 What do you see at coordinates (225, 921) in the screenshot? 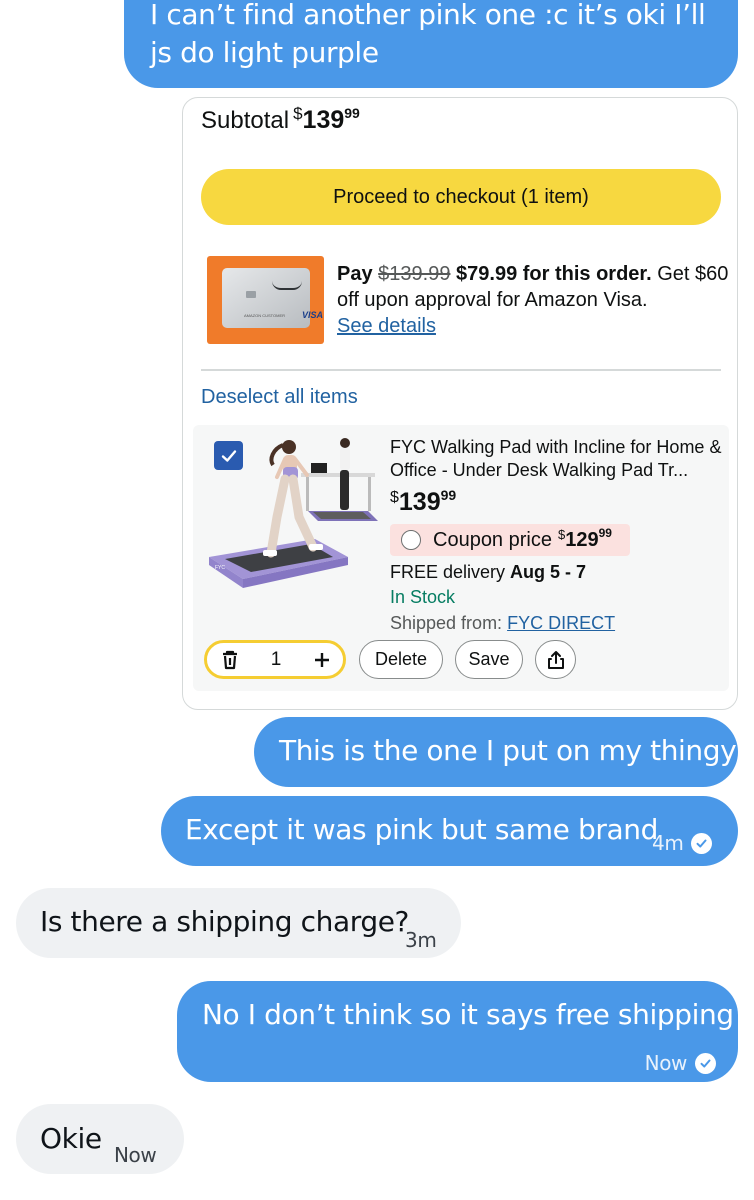
I see `message-text: Is there a shipping charge?` at bounding box center [225, 921].